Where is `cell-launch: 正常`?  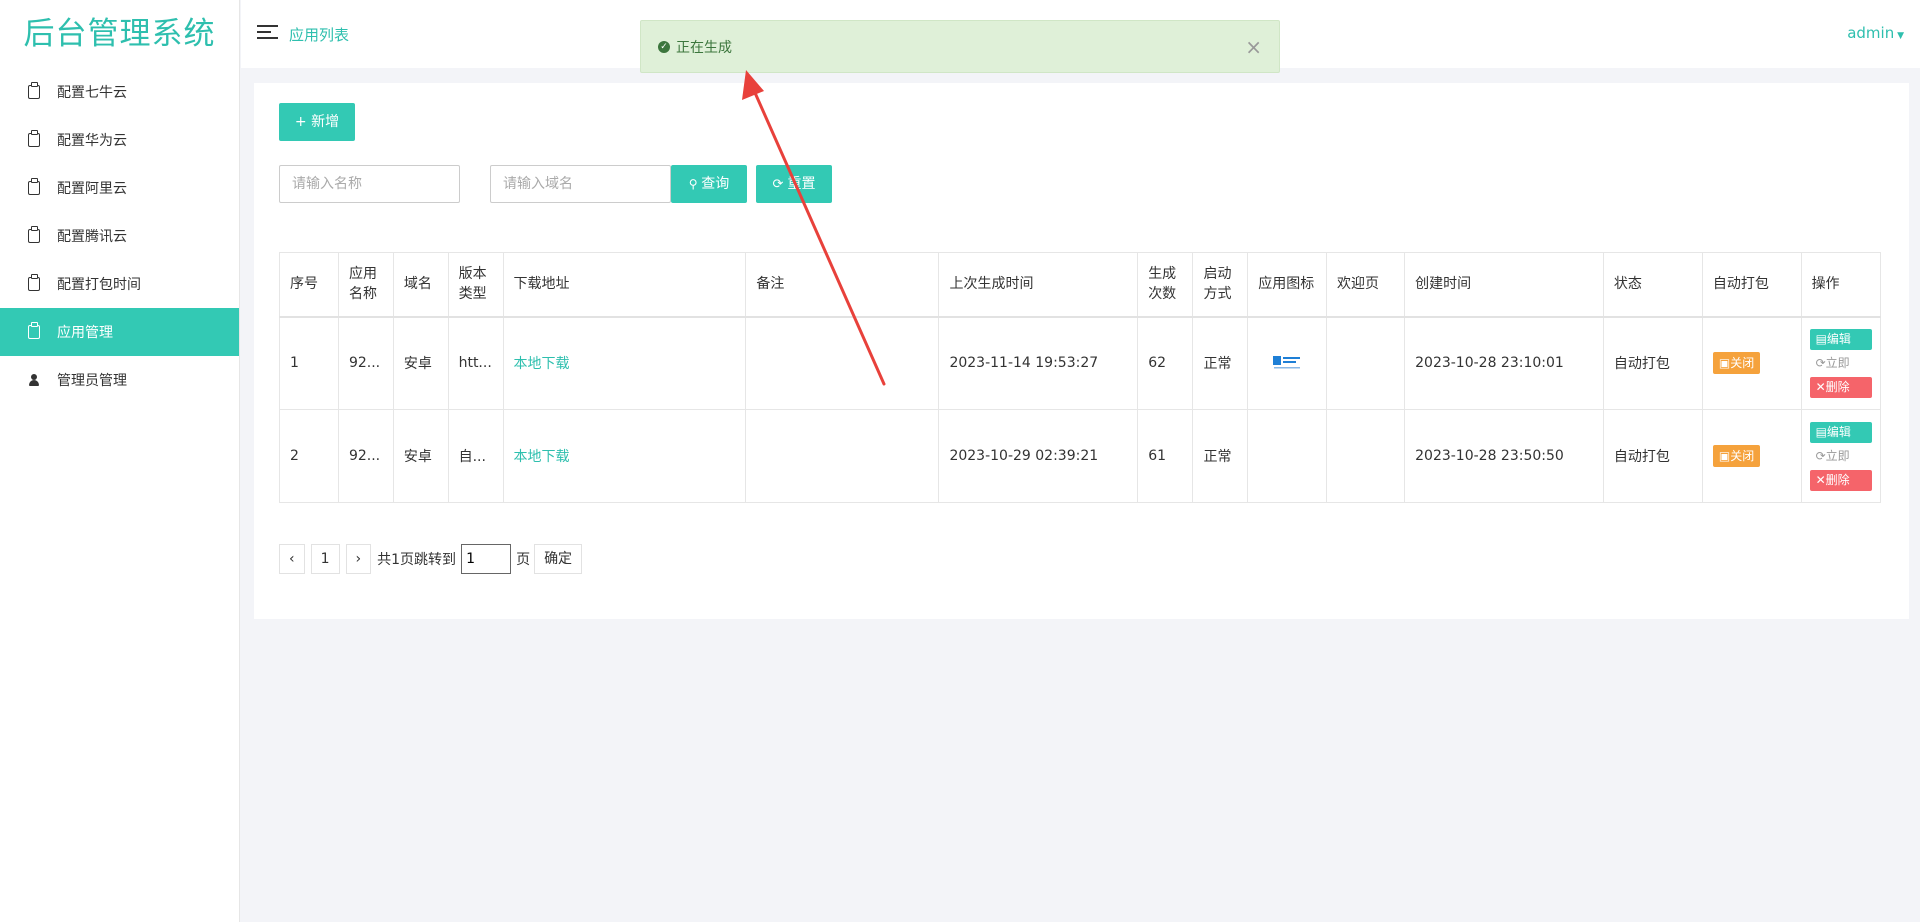 cell-launch: 正常 is located at coordinates (1220, 456).